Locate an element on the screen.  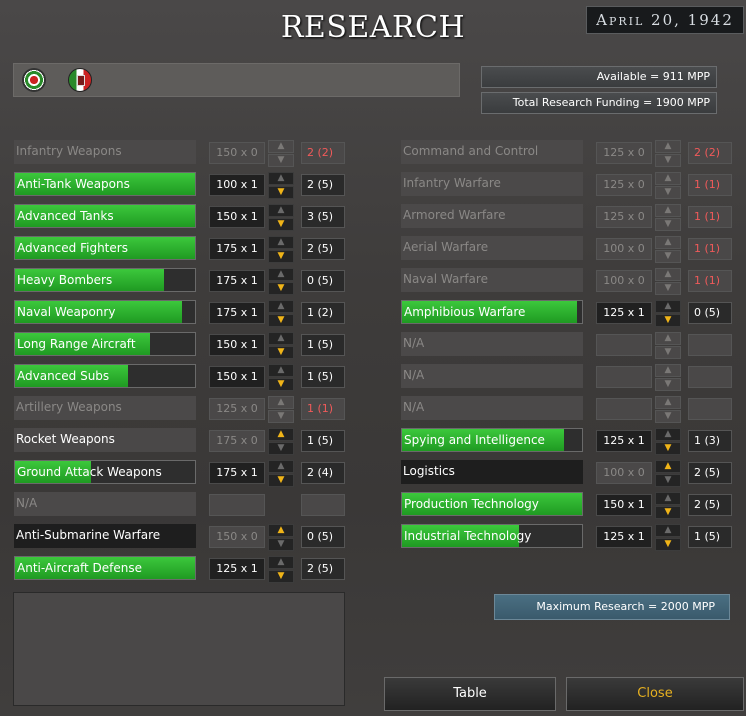
research-name: Long Range Aircraft is located at coordinates (105, 344).